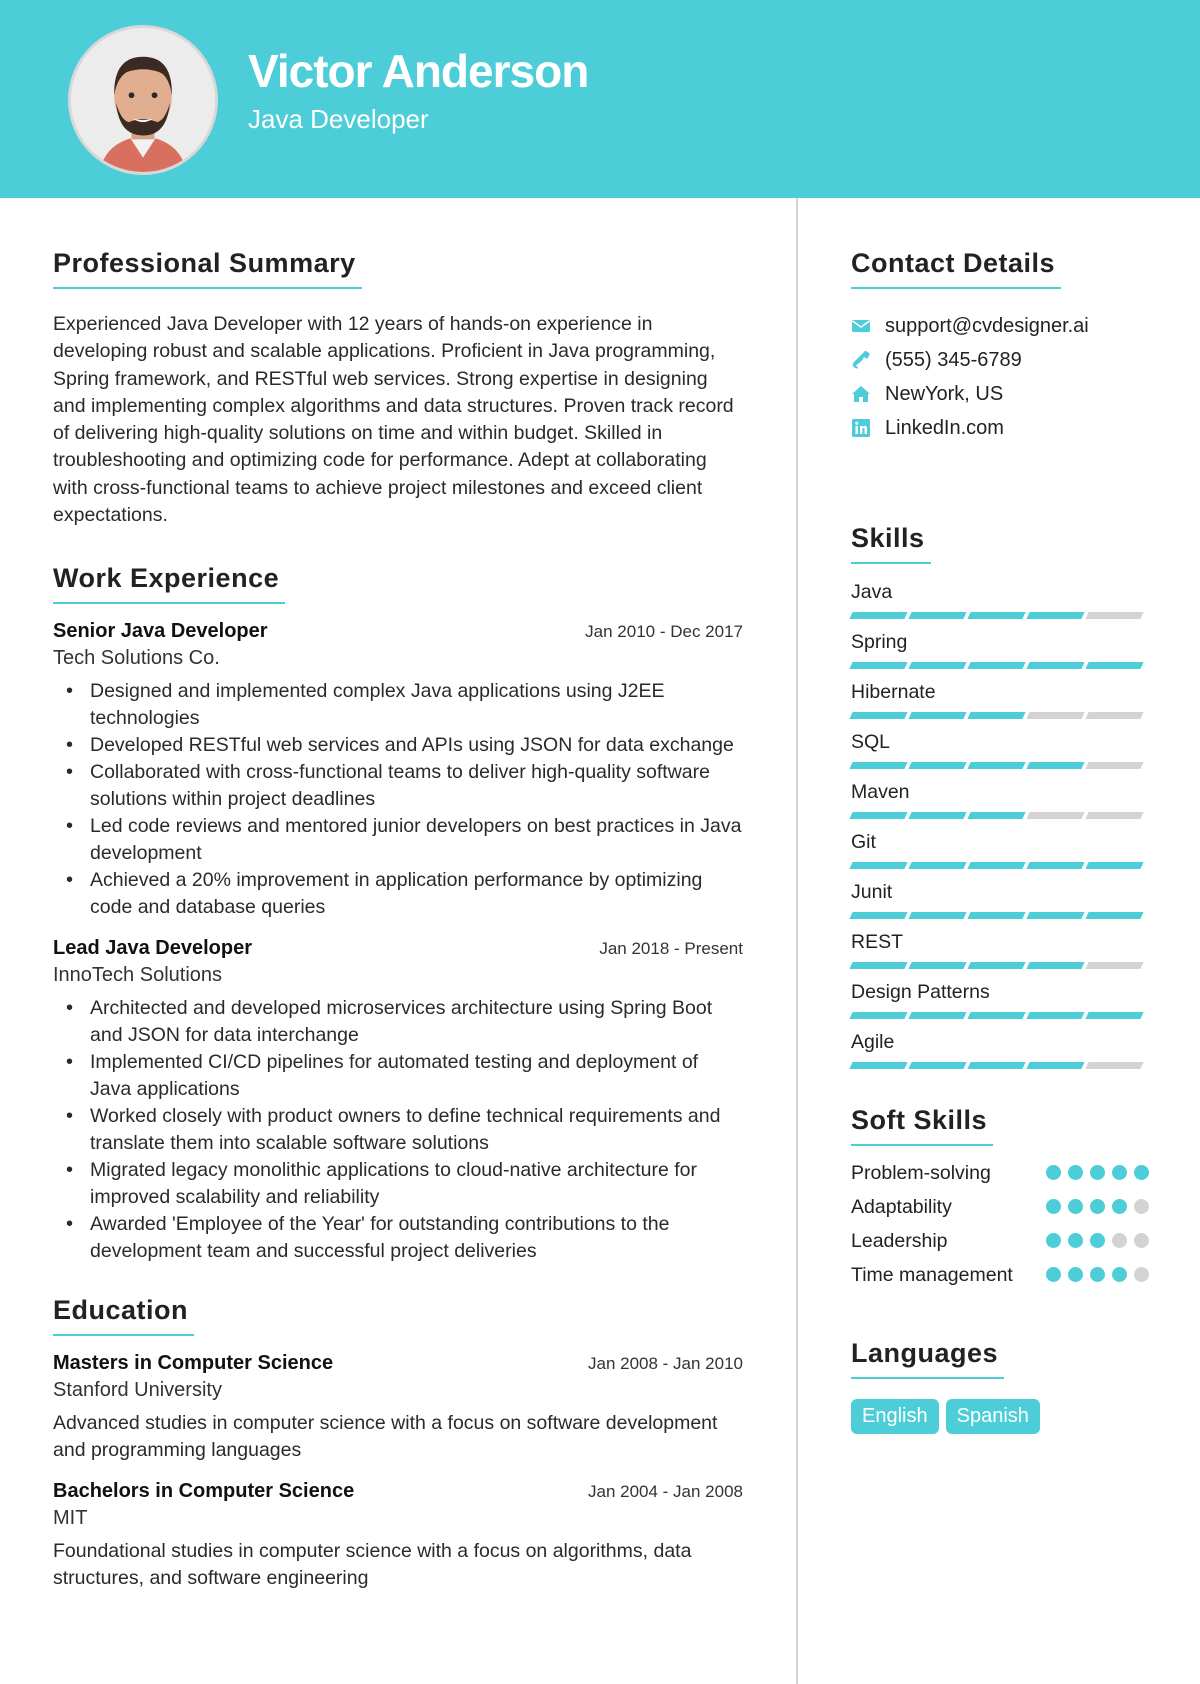  What do you see at coordinates (1001, 1207) in the screenshot?
I see `soft-skill-item: Adaptability` at bounding box center [1001, 1207].